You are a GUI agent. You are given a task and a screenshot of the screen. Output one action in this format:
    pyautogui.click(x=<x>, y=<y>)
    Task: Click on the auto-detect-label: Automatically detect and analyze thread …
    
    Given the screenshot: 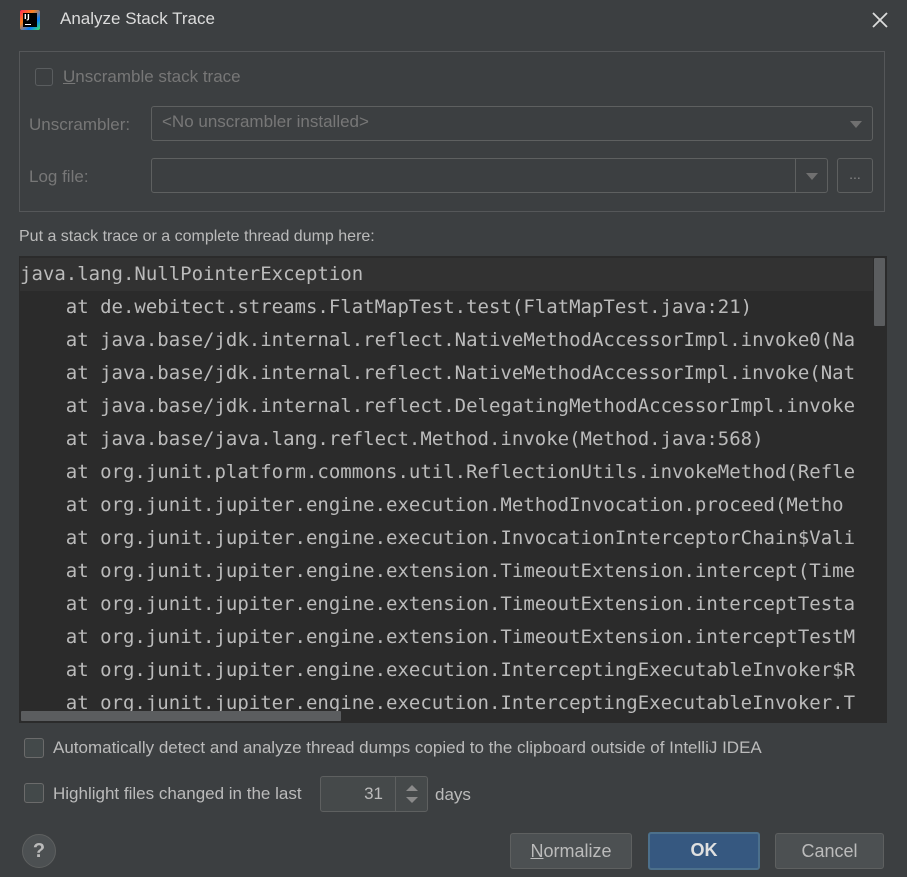 What is the action you would take?
    pyautogui.click(x=407, y=747)
    